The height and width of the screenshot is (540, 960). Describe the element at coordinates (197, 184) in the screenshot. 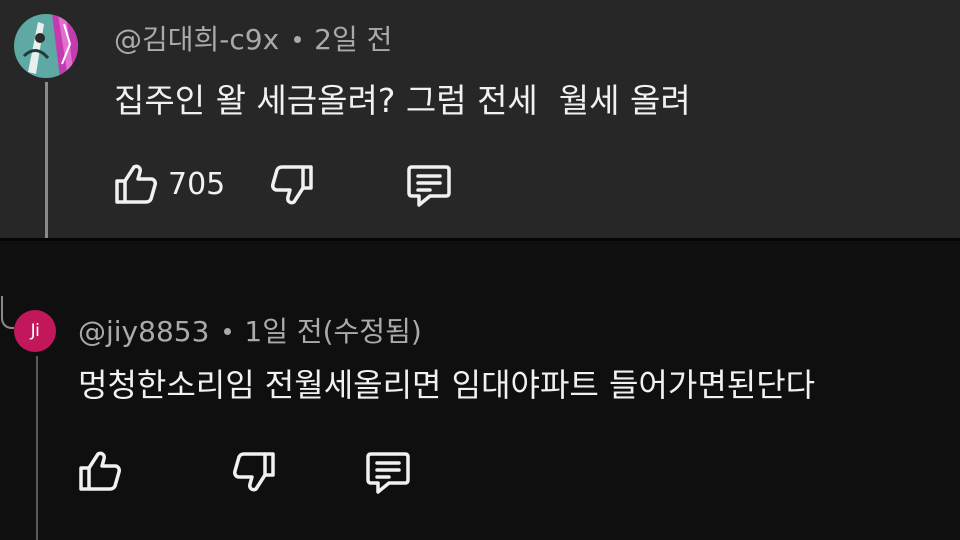

I see `like-count: 705` at that location.